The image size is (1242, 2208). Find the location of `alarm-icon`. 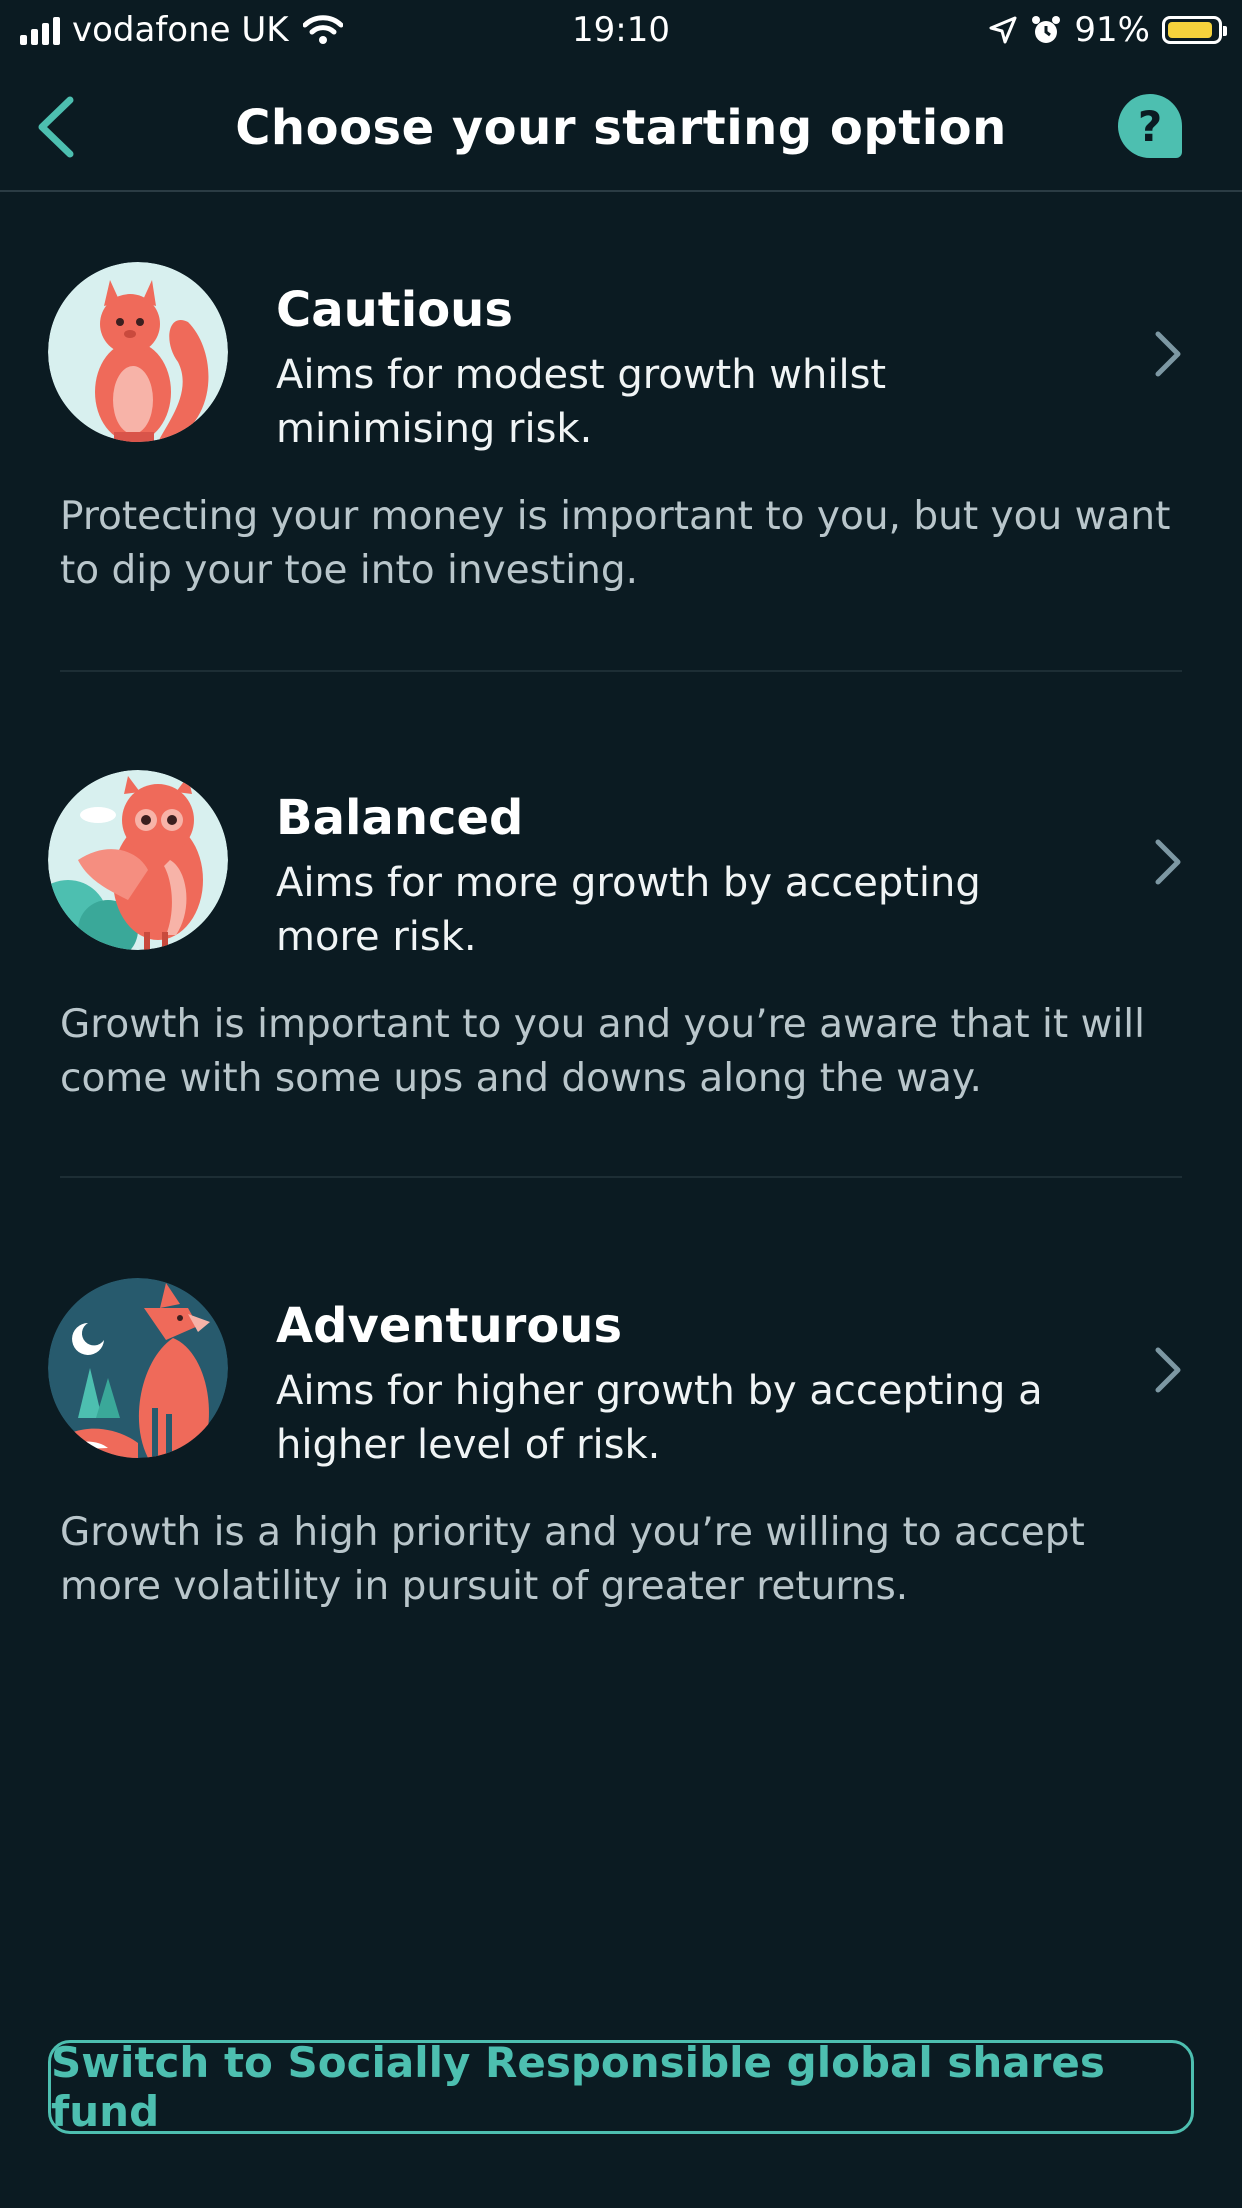

alarm-icon is located at coordinates (1046, 29).